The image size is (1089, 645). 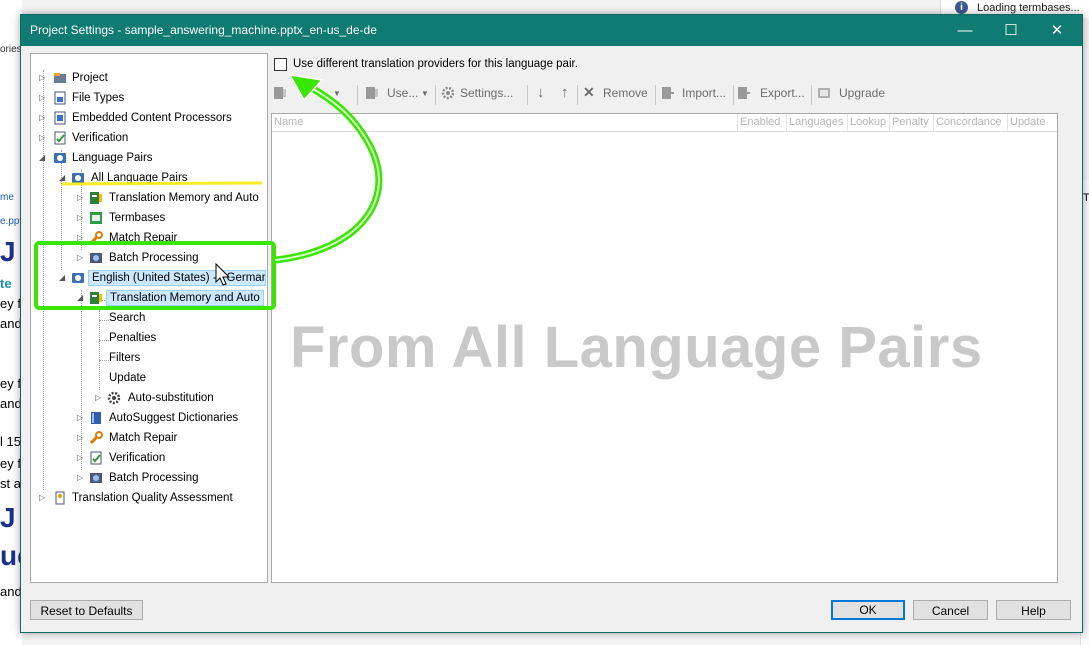 I want to click on tree-item-match-repair: ▷ Match Repair, so click(x=166, y=239).